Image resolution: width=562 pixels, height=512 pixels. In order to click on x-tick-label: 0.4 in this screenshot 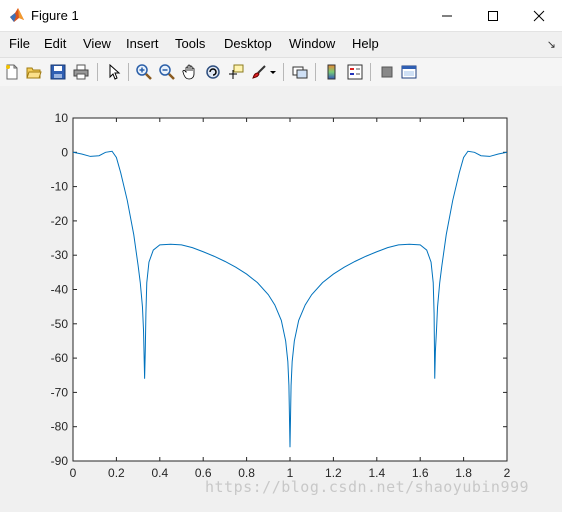, I will do `click(159, 473)`.